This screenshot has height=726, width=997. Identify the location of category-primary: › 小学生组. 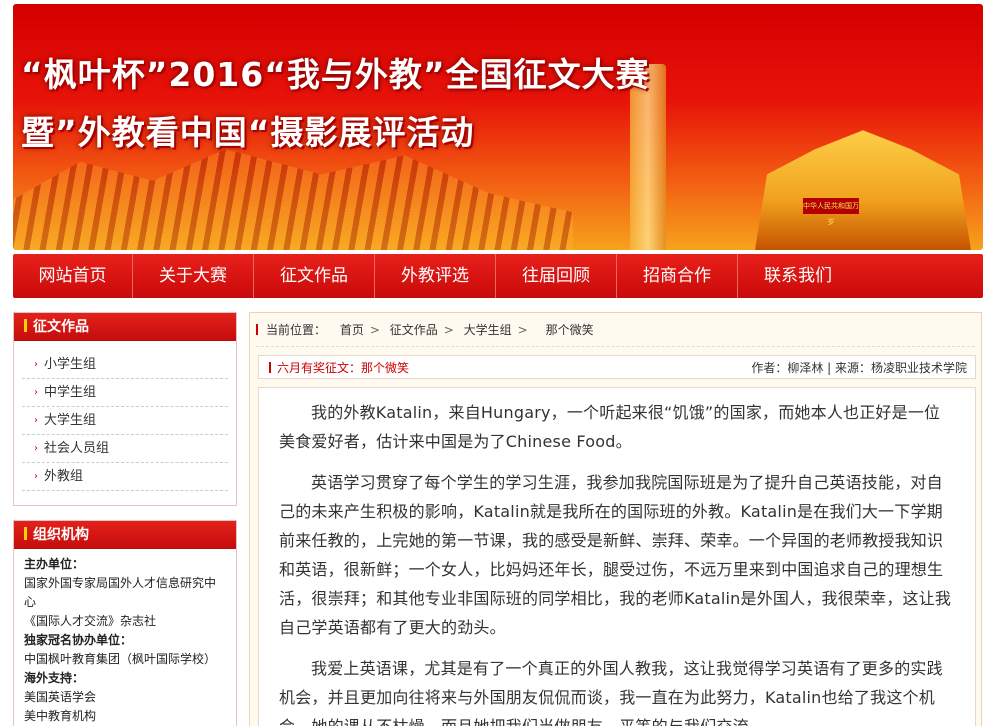
(125, 365).